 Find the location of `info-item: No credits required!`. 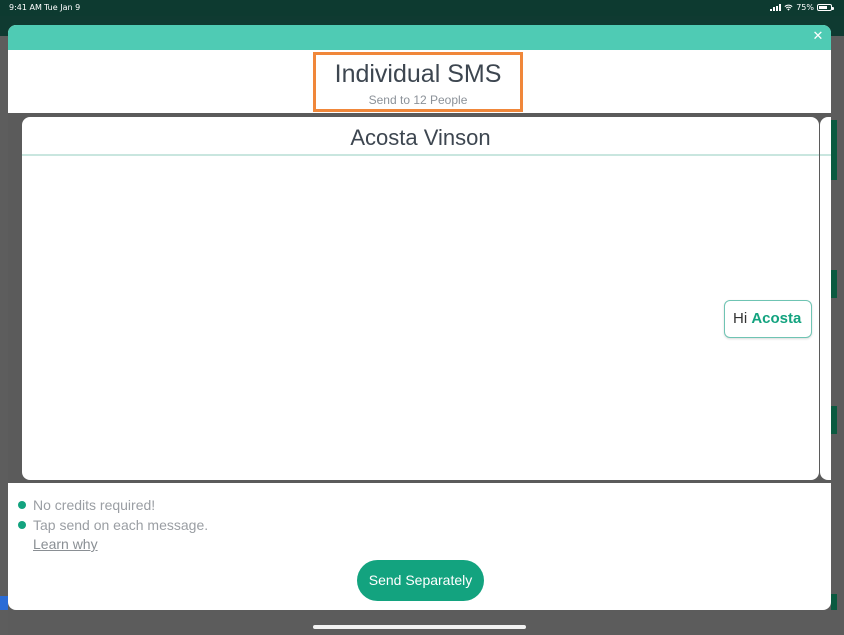

info-item: No credits required! is located at coordinates (113, 505).